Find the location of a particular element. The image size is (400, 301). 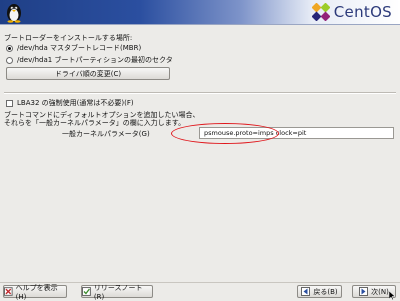

help-icon is located at coordinates (8, 291).